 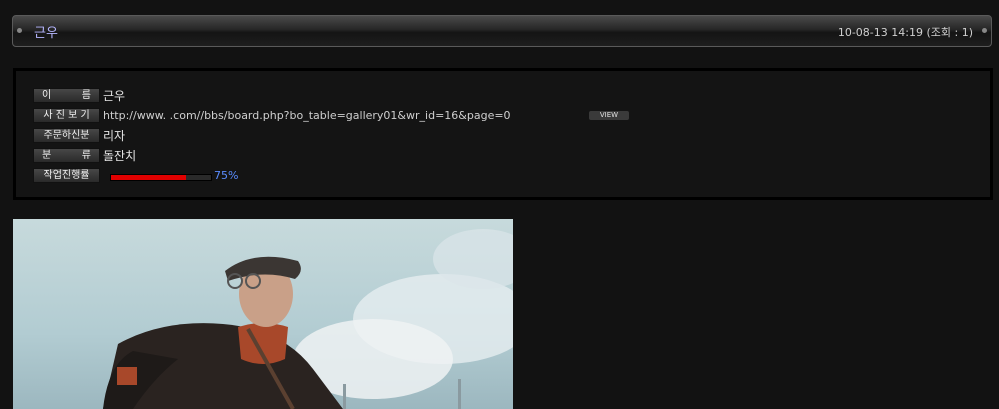 What do you see at coordinates (66, 155) in the screenshot?
I see `category-label: 분 류` at bounding box center [66, 155].